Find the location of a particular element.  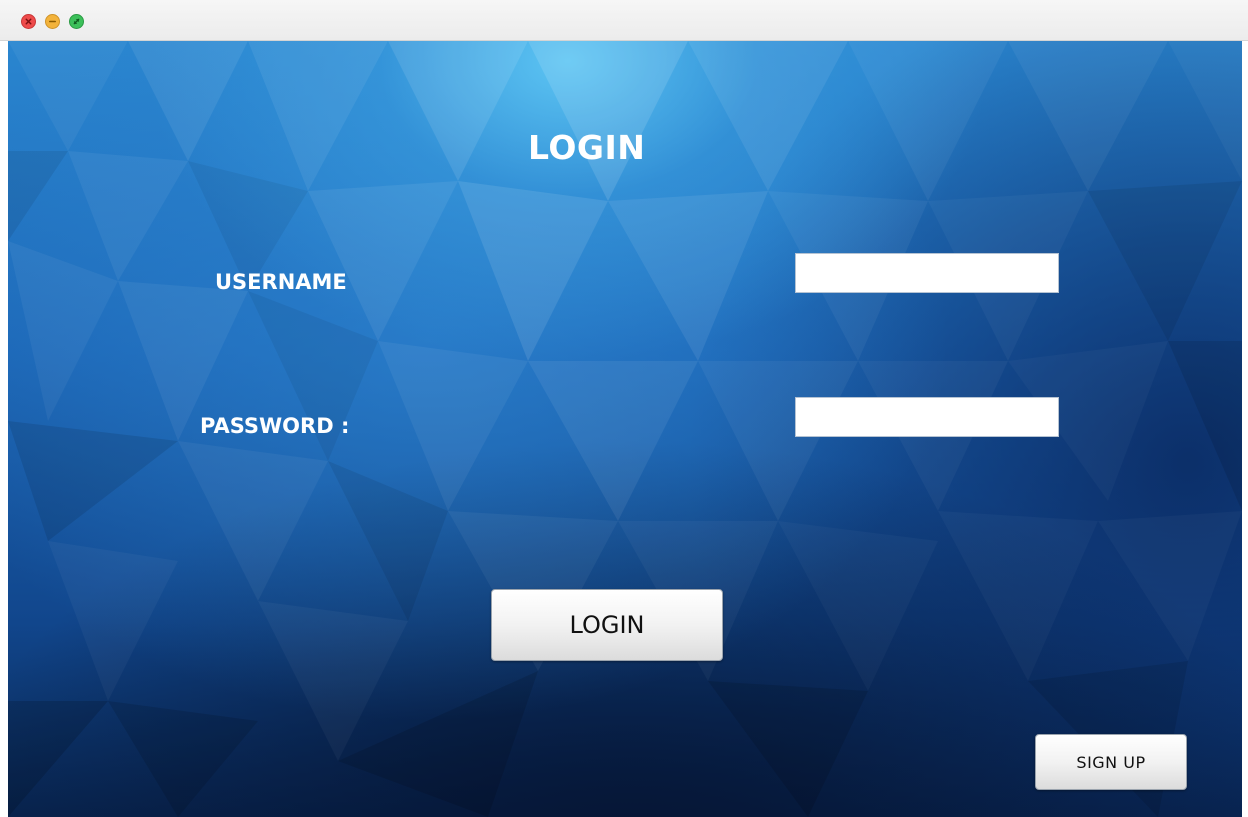

password-input is located at coordinates (927, 417).